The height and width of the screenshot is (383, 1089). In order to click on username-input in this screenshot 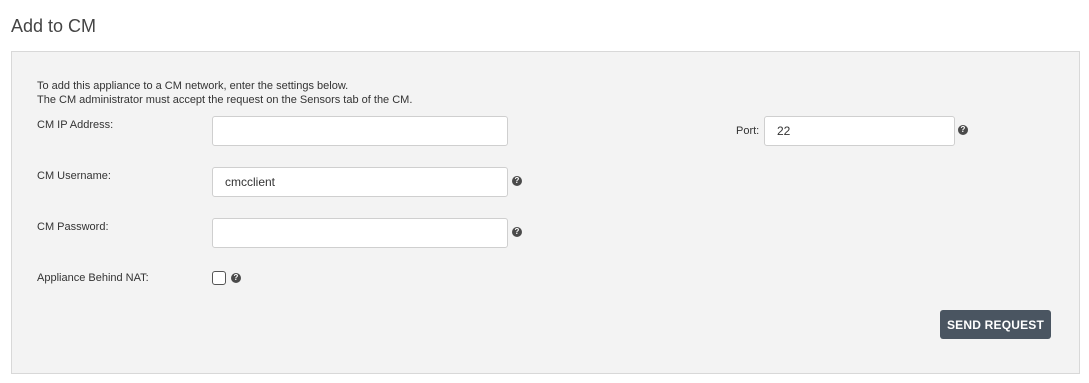, I will do `click(360, 182)`.